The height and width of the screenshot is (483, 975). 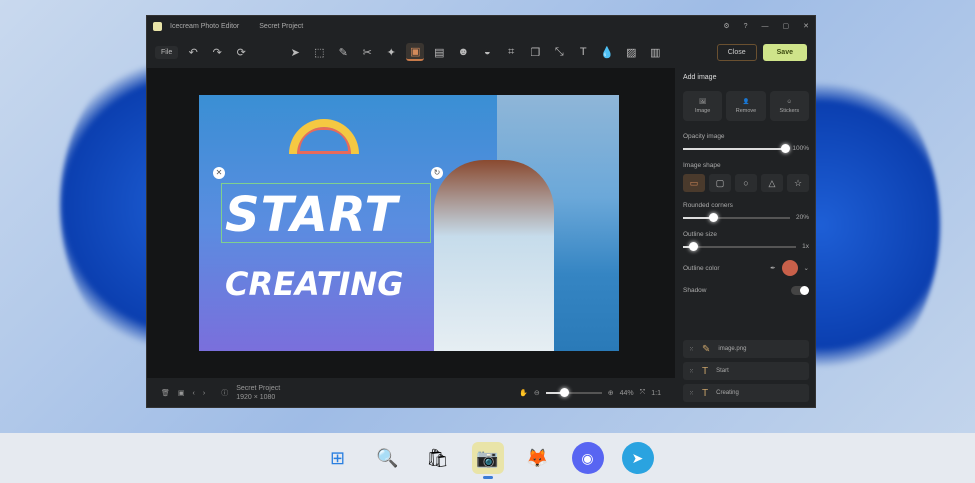 What do you see at coordinates (746, 183) in the screenshot?
I see `shape-circle-icon: ○` at bounding box center [746, 183].